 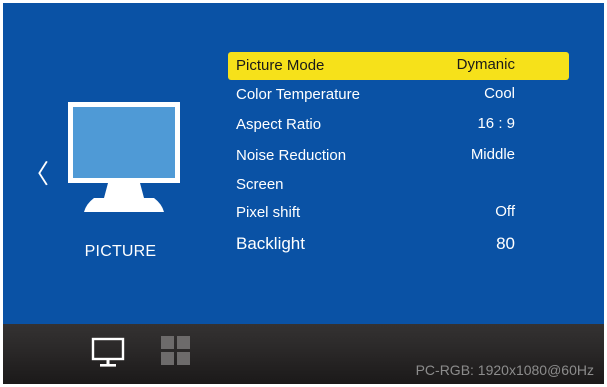 What do you see at coordinates (485, 64) in the screenshot?
I see `menu-item-value: Dymanic` at bounding box center [485, 64].